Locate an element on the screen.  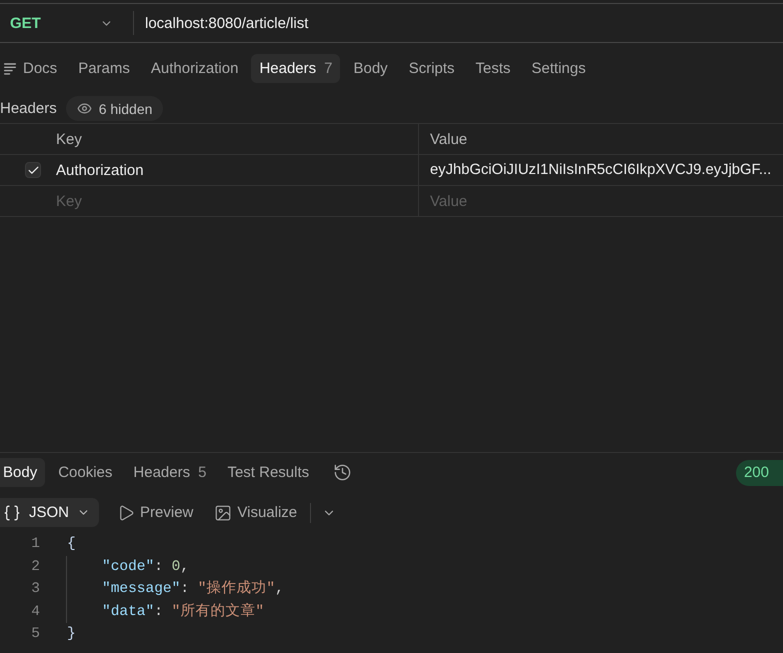
view-button: Visualize is located at coordinates (256, 512).